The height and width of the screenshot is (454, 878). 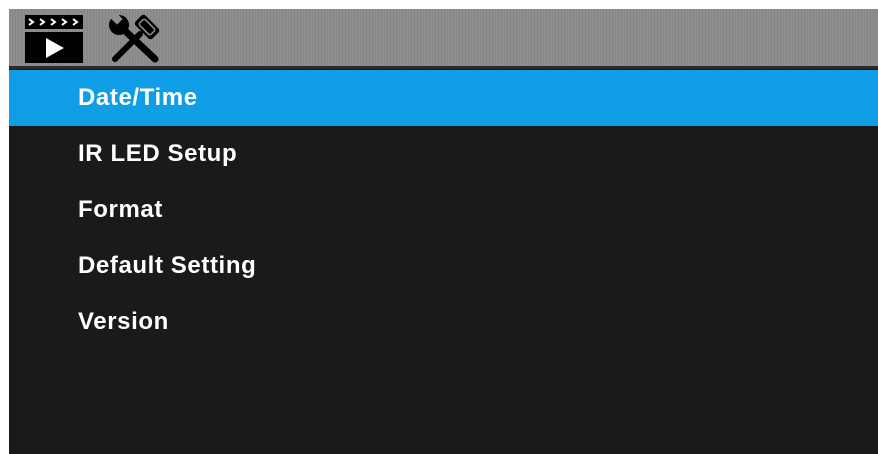 I want to click on tab-setup, so click(x=137, y=38).